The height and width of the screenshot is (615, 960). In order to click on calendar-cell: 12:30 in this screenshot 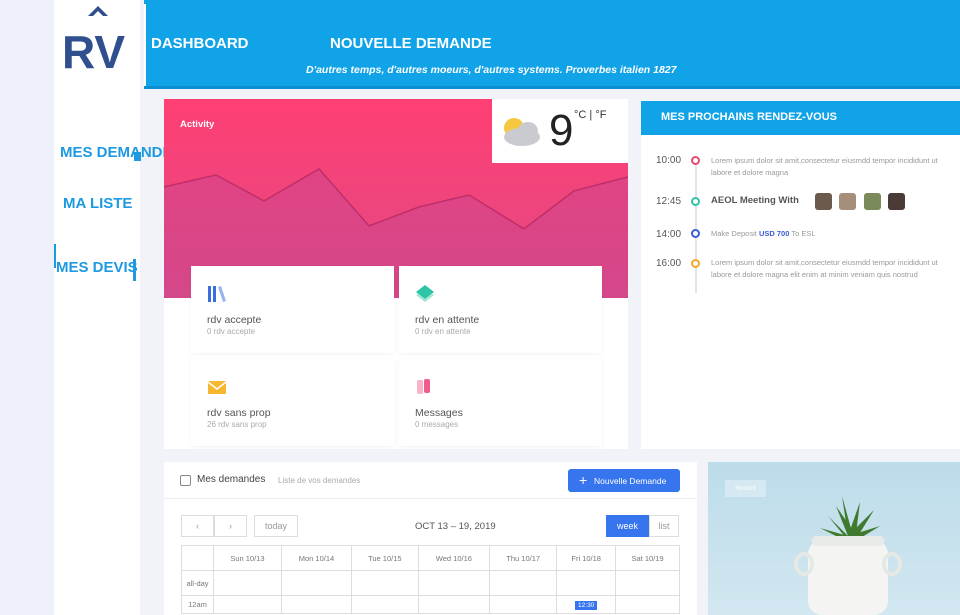, I will do `click(586, 604)`.